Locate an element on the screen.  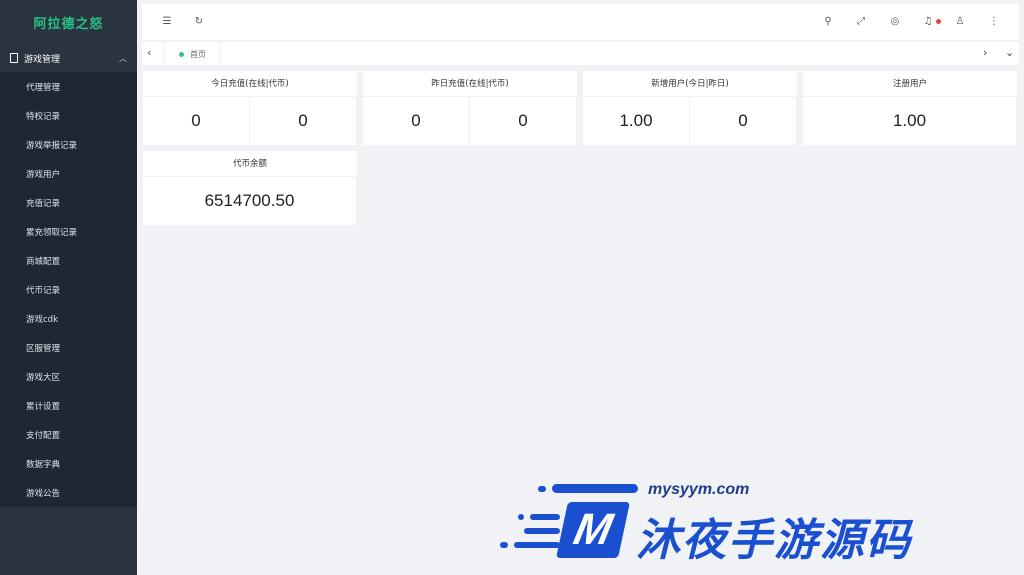
tab-home: 首页 is located at coordinates (192, 54).